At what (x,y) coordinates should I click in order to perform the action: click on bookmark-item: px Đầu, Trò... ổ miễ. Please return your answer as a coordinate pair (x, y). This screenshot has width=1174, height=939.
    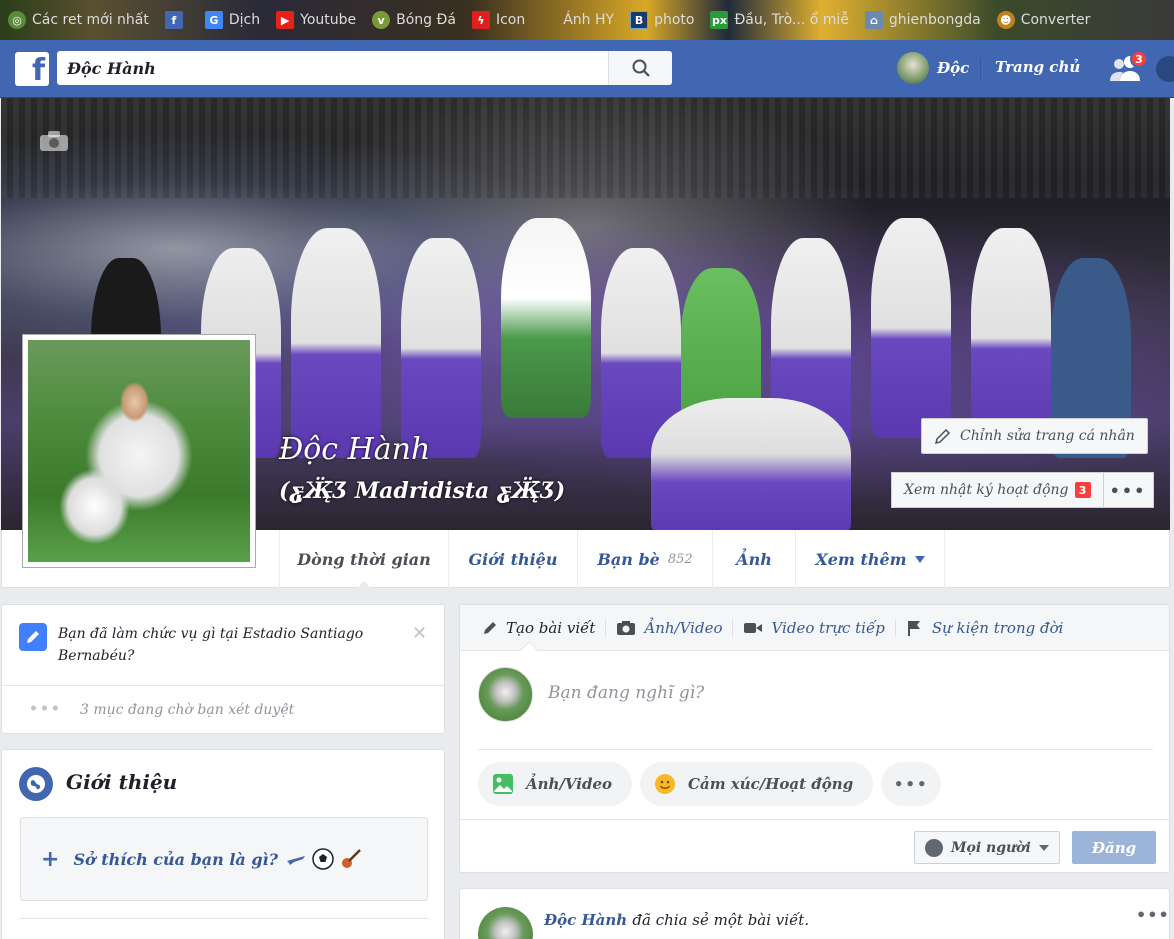
    Looking at the image, I should click on (779, 20).